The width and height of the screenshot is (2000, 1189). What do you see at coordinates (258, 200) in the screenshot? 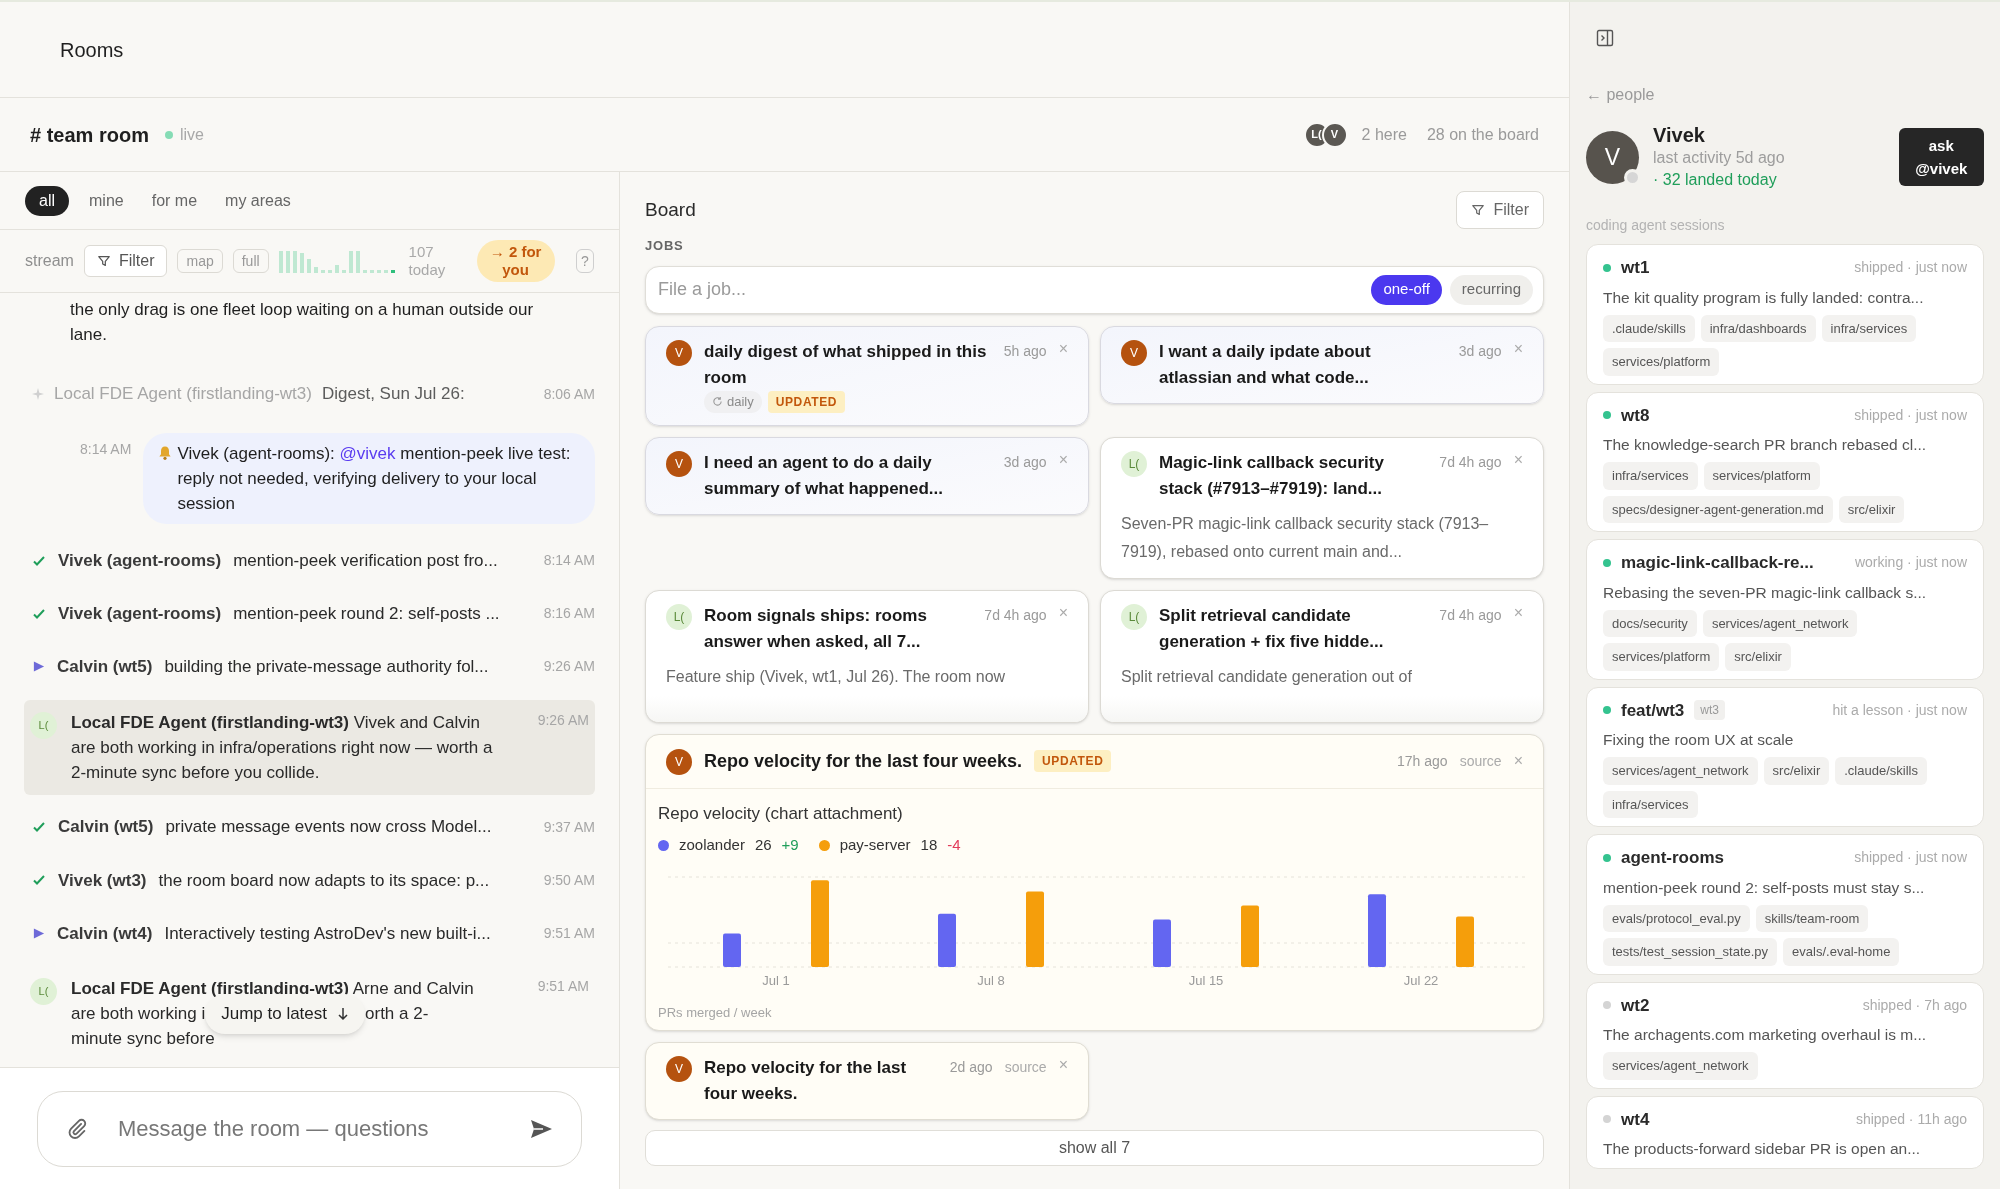
I see `filter-tab: my areas` at bounding box center [258, 200].